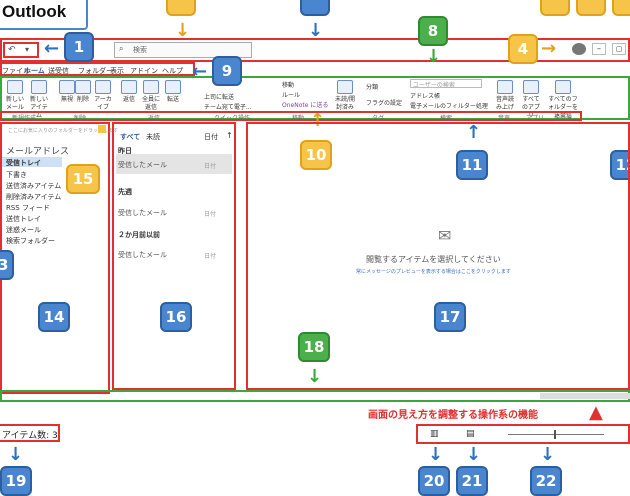  I want to click on sort-dropdown: 日付, so click(211, 137).